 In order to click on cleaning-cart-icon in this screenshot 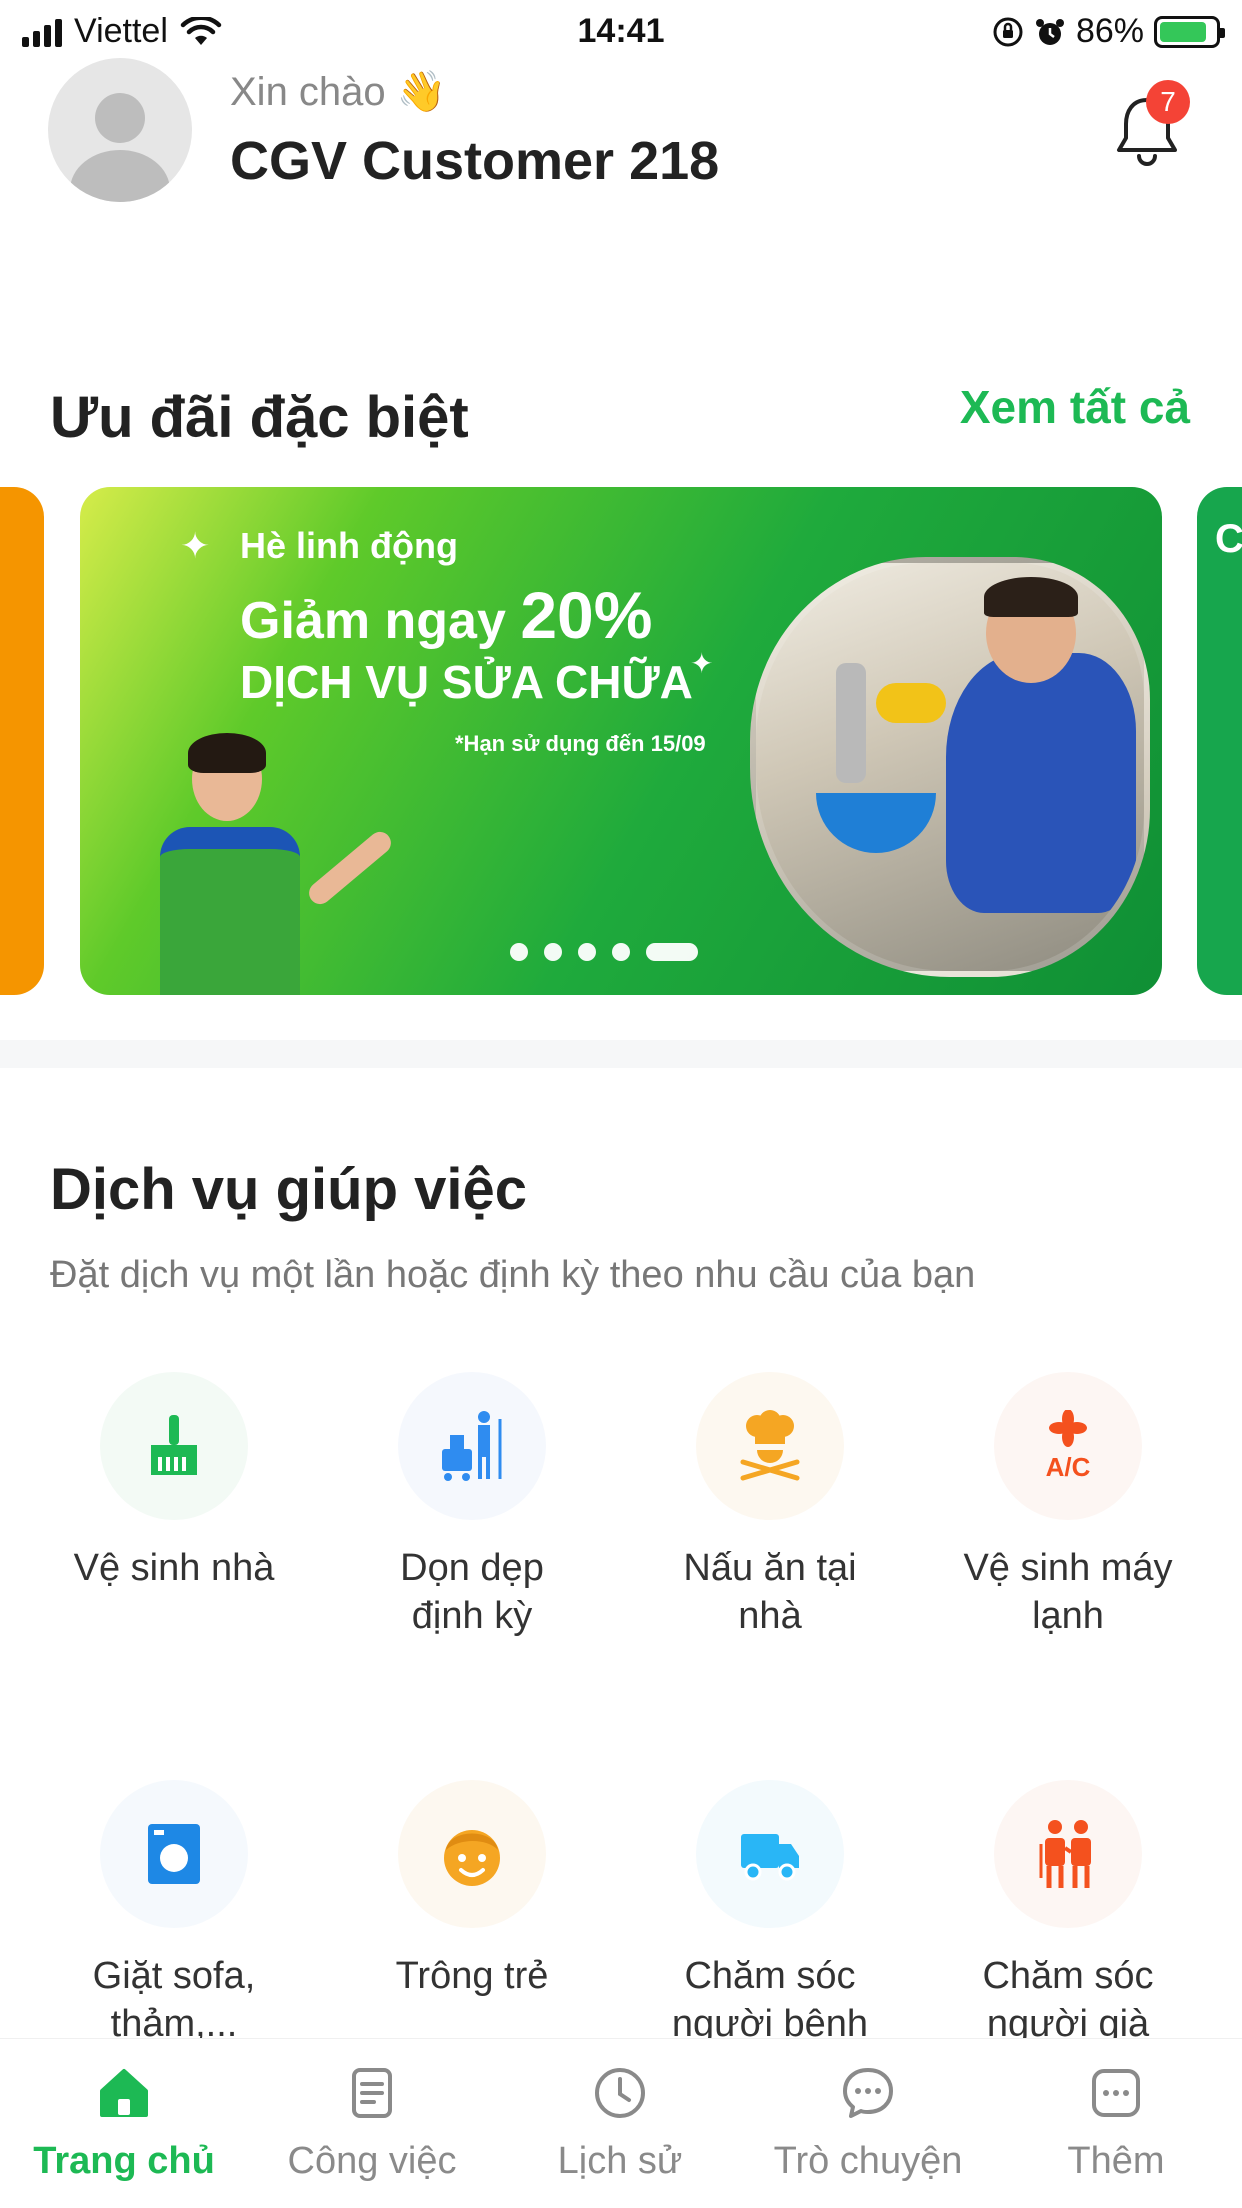, I will do `click(472, 1446)`.